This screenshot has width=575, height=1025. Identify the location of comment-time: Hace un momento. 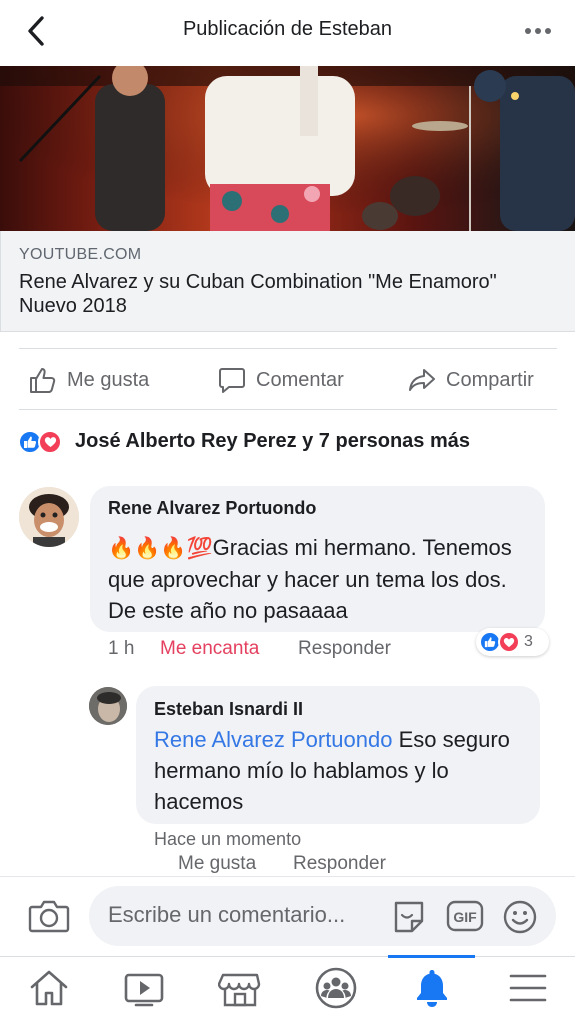
(228, 839).